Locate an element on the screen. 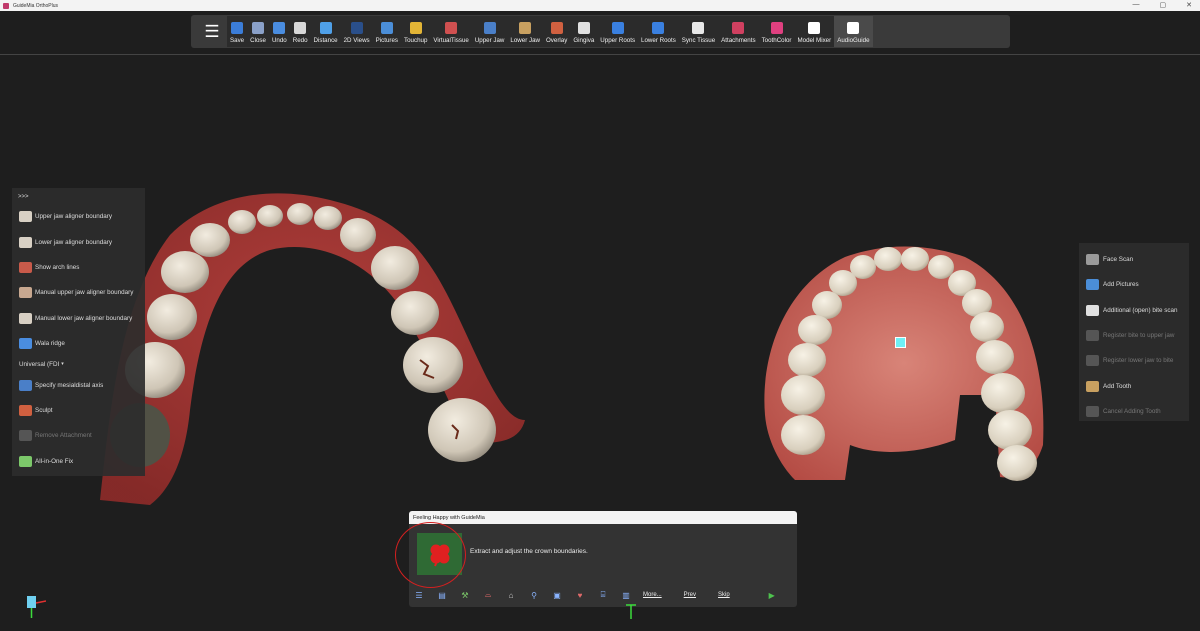  panel-item-remove-attachment: Remove Attachment is located at coordinates (78, 435).